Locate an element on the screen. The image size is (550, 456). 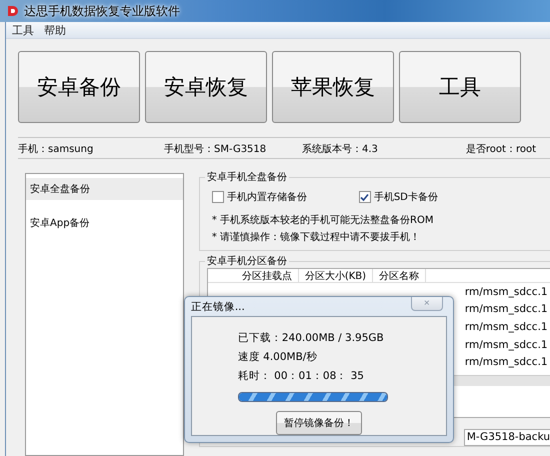
path-field: M-G3518-backu is located at coordinates (507, 437).